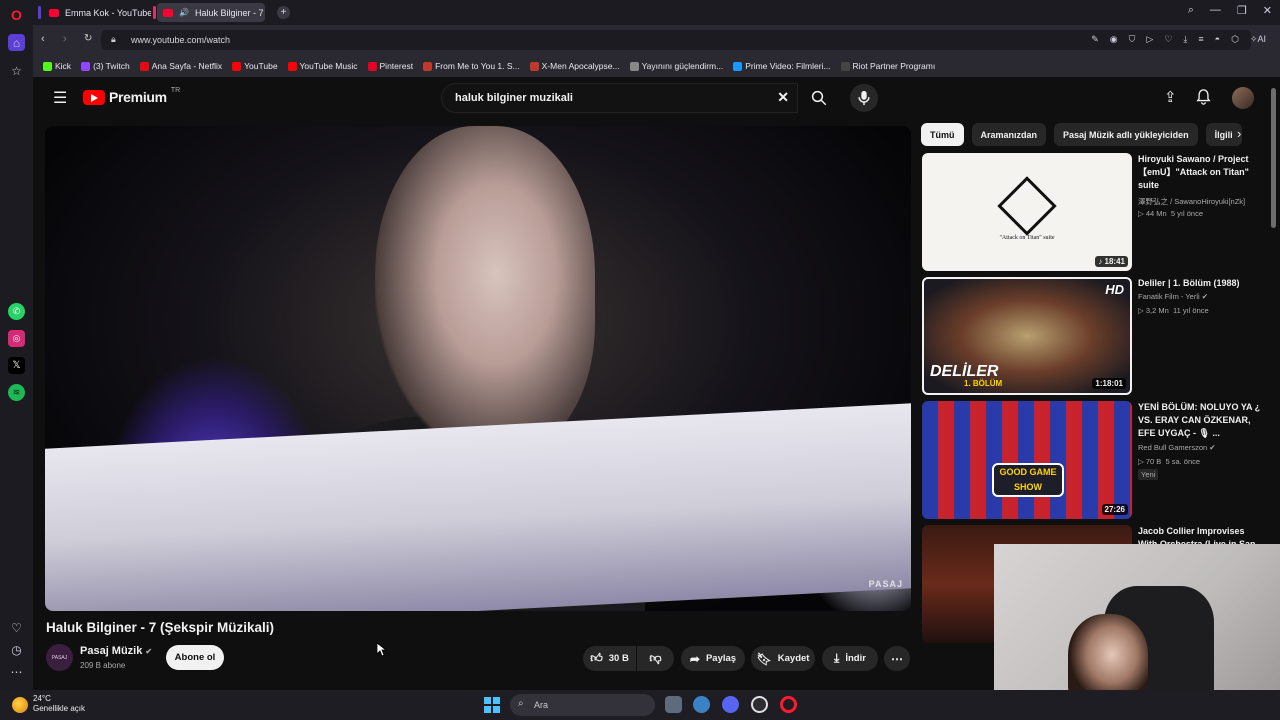  I want to click on notifications-bell-icon, so click(1203, 97).